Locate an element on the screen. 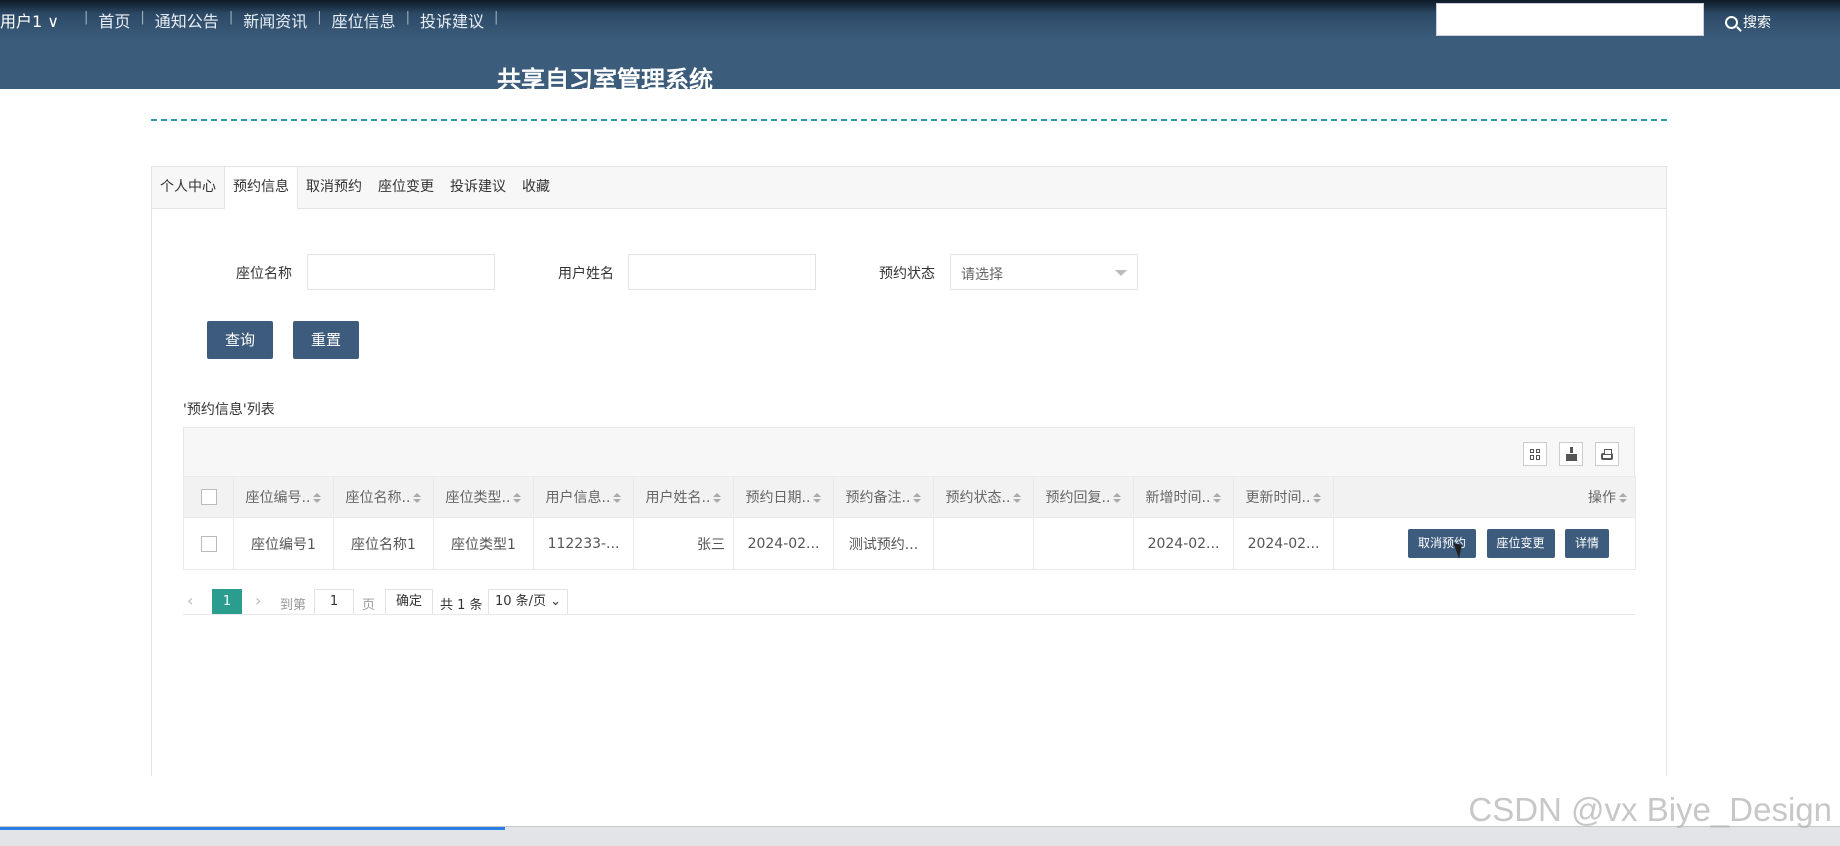 The image size is (1840, 846). column-header-actions: 操作 is located at coordinates (1484, 497).